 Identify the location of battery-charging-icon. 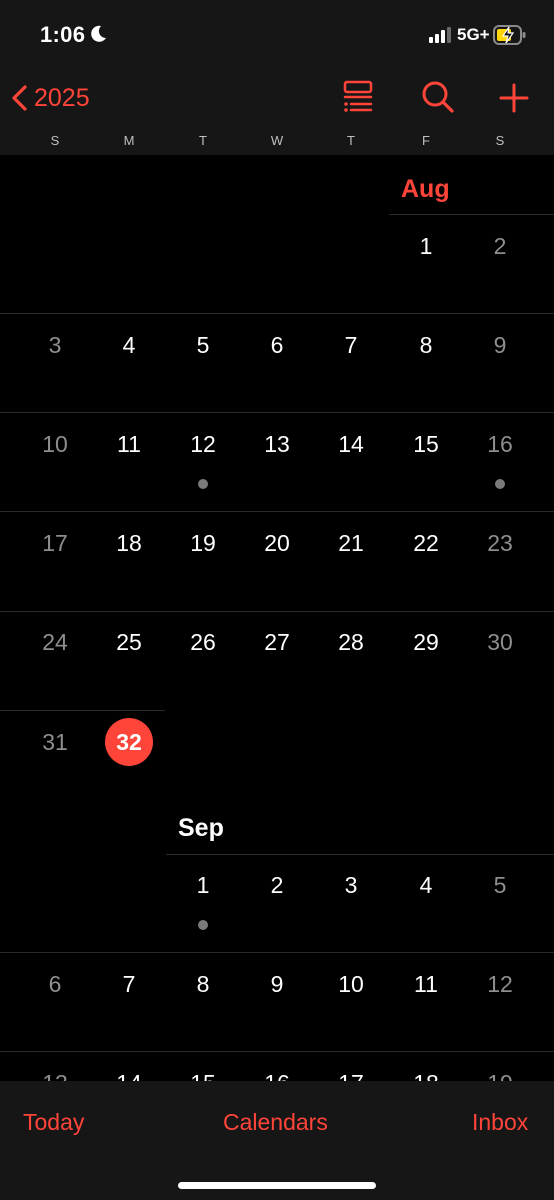
(509, 35).